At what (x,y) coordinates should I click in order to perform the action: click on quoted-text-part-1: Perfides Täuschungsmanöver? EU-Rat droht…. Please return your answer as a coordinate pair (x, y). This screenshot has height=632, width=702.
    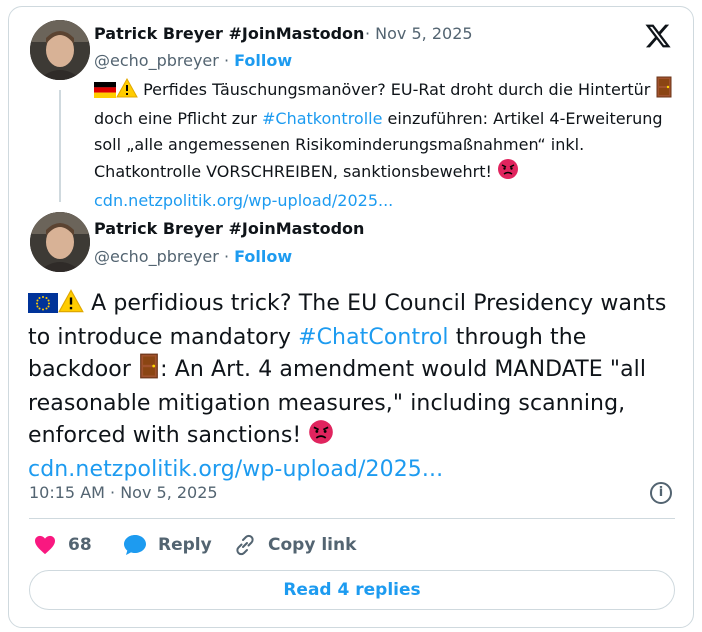
    Looking at the image, I should click on (394, 89).